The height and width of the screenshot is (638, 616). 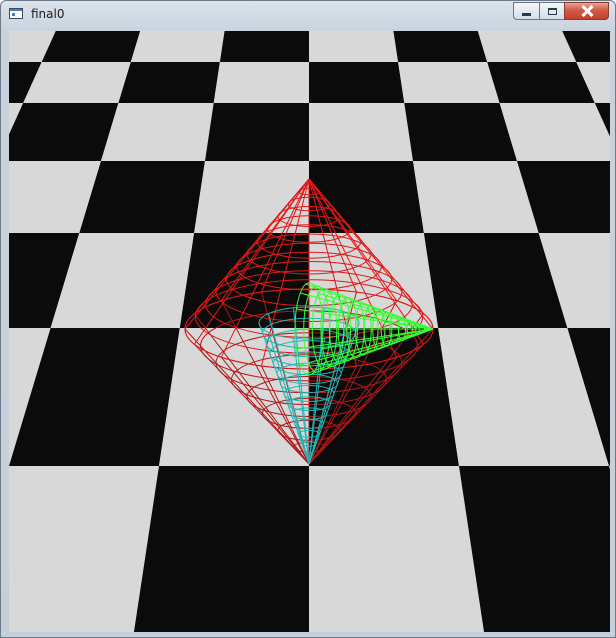 I want to click on app-icon, so click(x=16, y=13).